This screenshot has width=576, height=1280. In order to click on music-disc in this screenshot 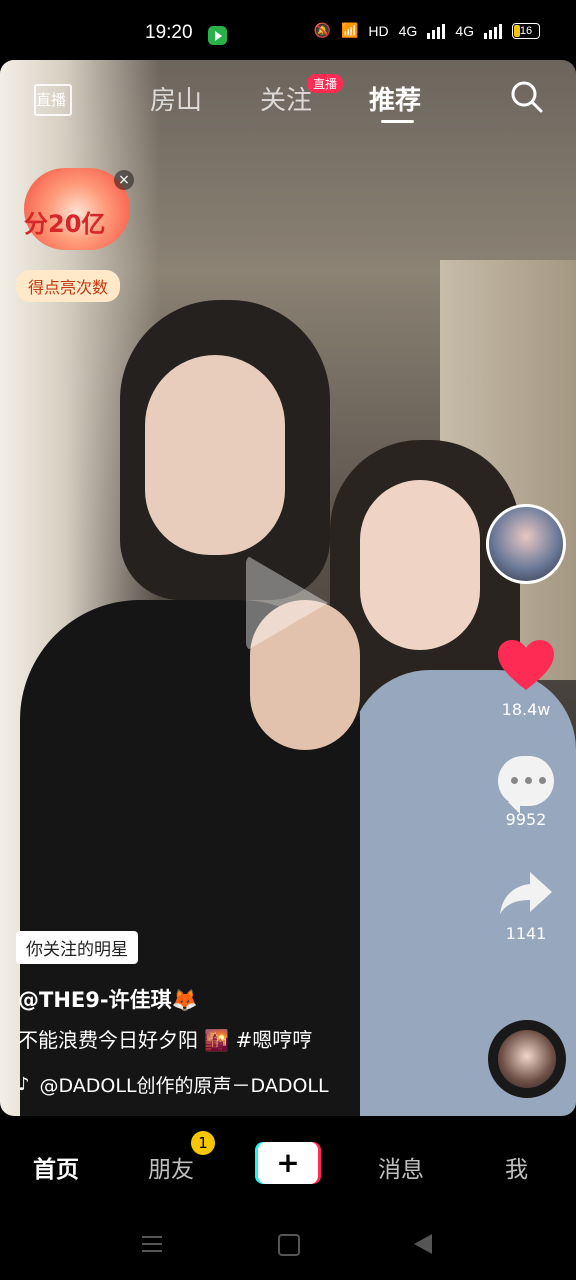, I will do `click(527, 1059)`.